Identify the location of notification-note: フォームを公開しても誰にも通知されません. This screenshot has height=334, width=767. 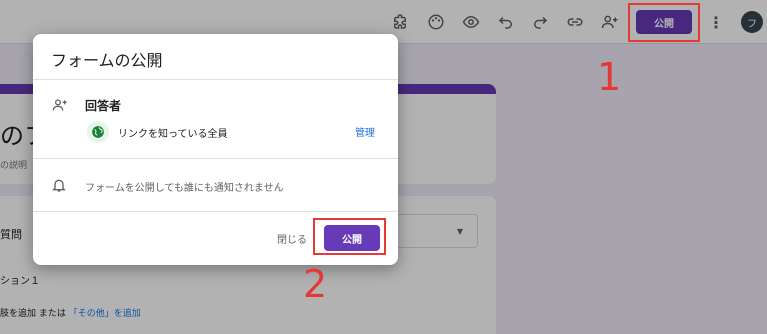
(184, 188).